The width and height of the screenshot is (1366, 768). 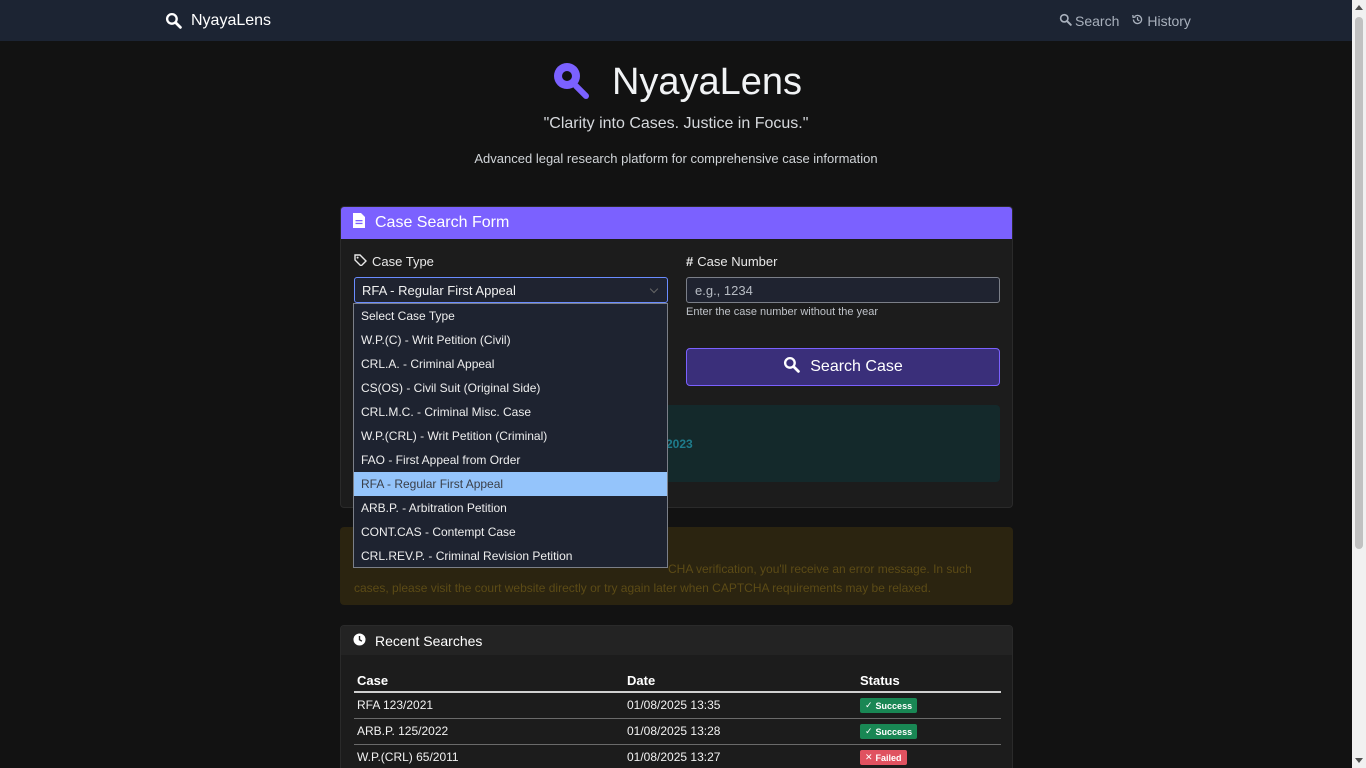 What do you see at coordinates (1359, 7) in the screenshot?
I see `scroll-up-arrow-icon` at bounding box center [1359, 7].